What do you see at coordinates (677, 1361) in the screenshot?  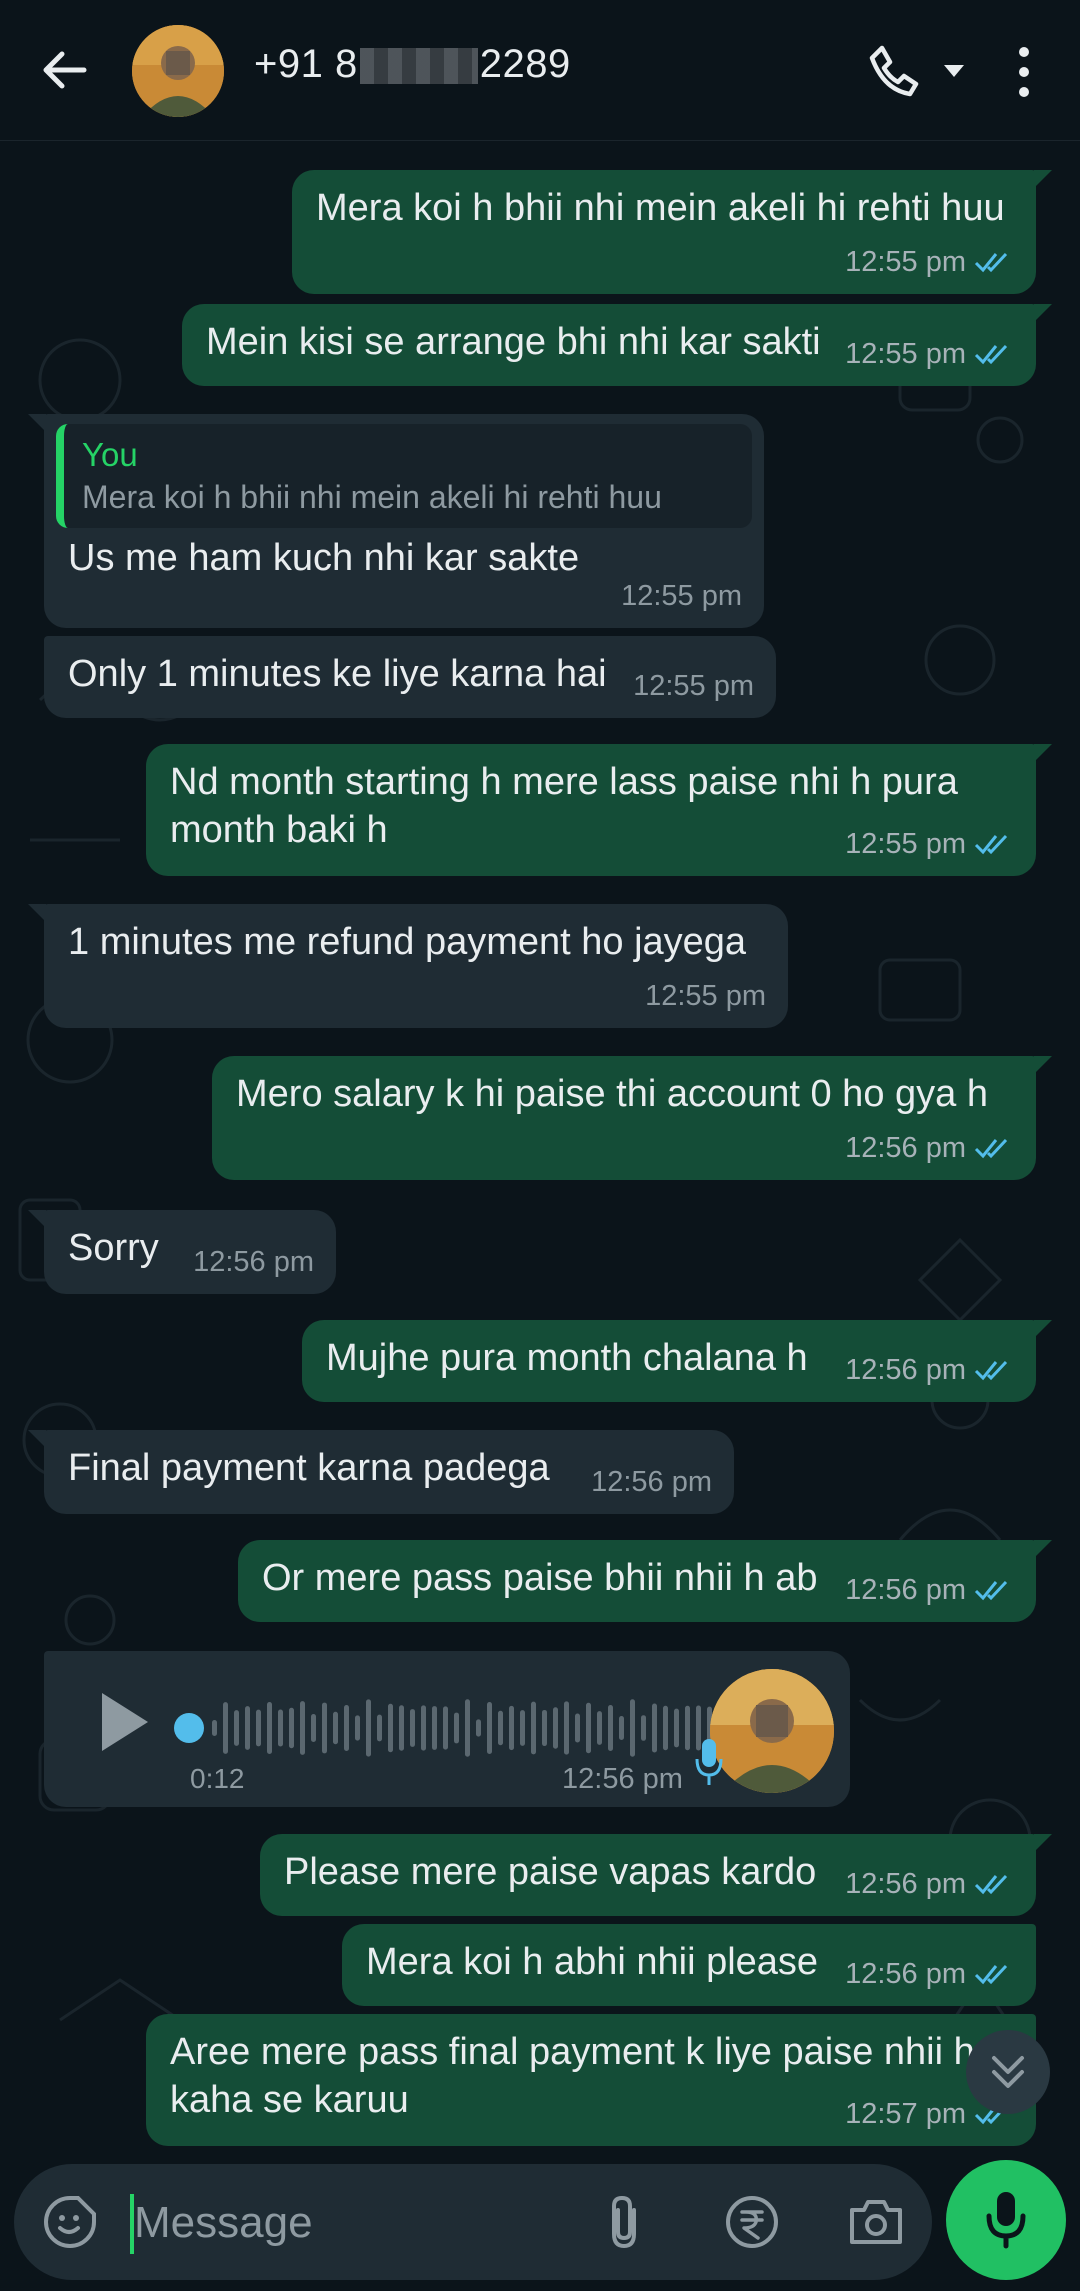 I see `message-bubble-outgoing: Mujhe pura month chalana h 12:56 pm` at bounding box center [677, 1361].